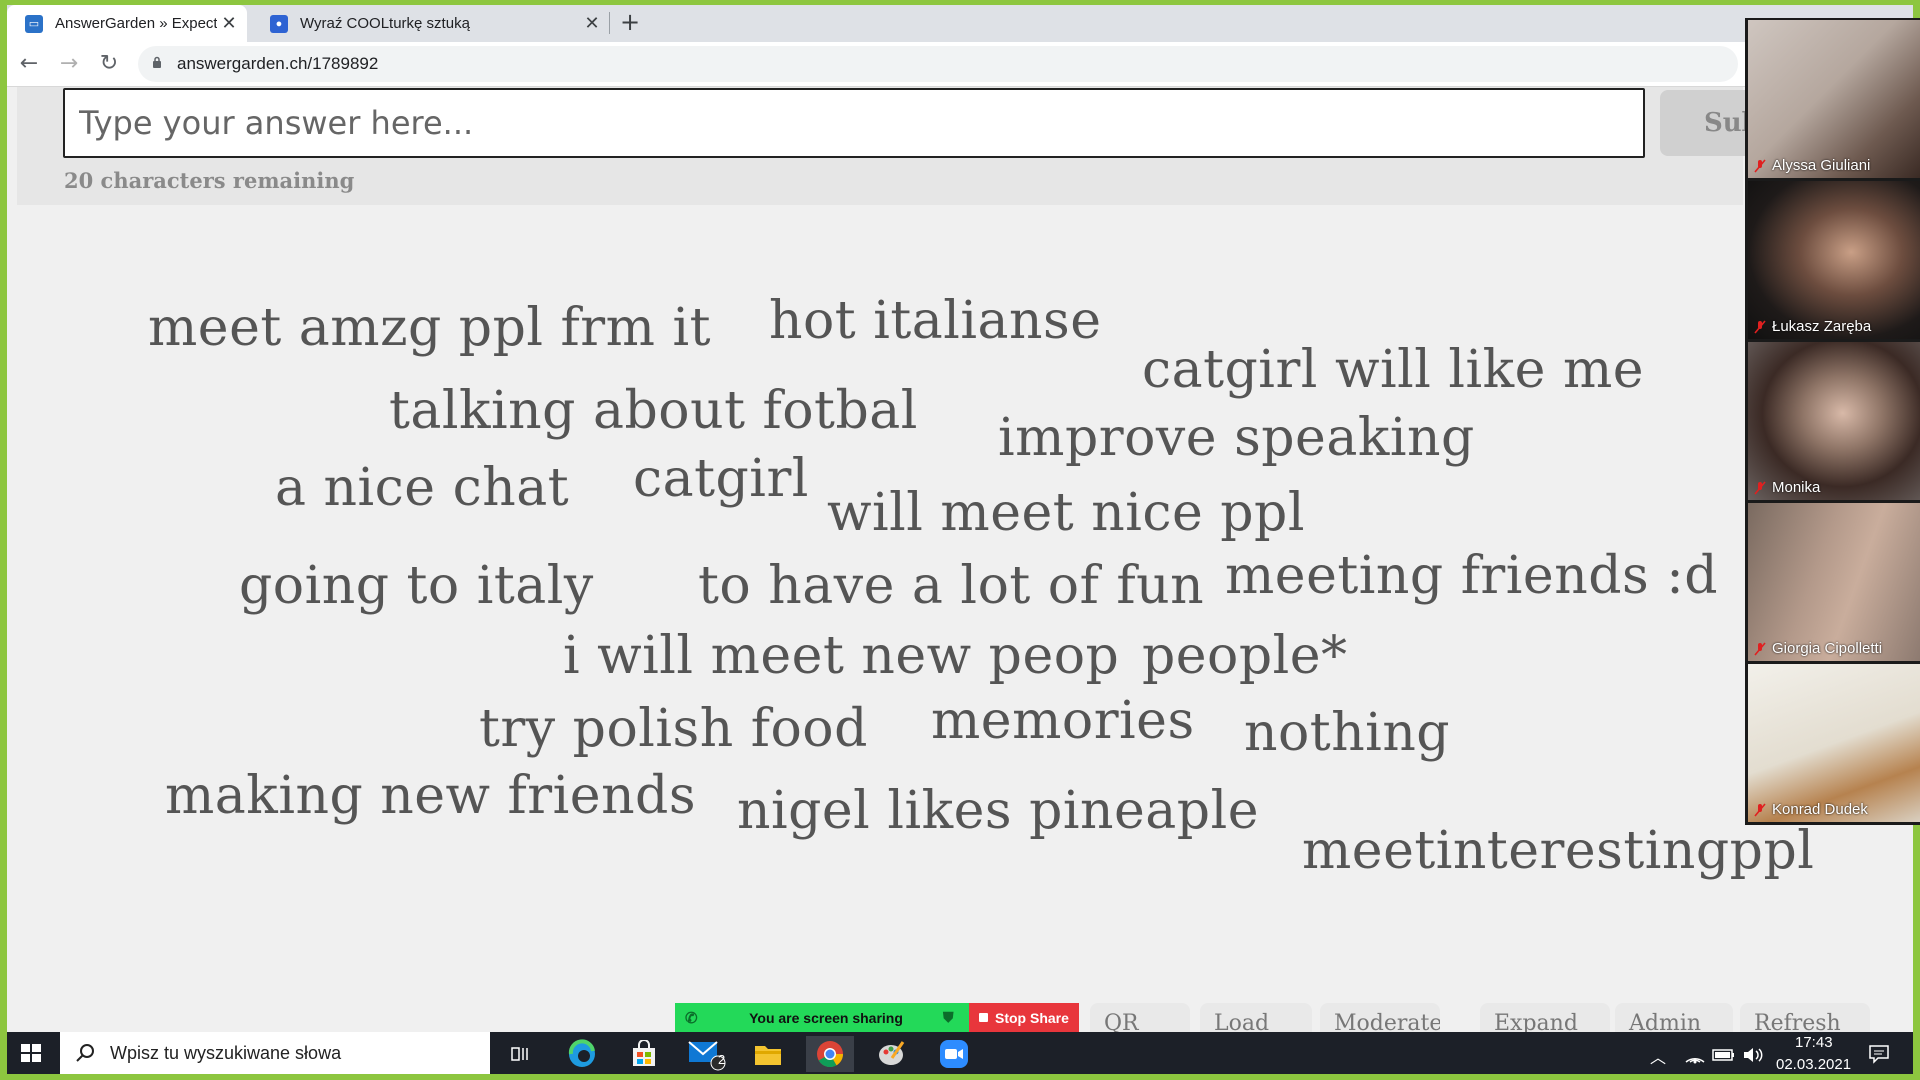 This screenshot has width=1920, height=1080. Describe the element at coordinates (841, 656) in the screenshot. I see `cloud-word: i will meet new peop` at that location.